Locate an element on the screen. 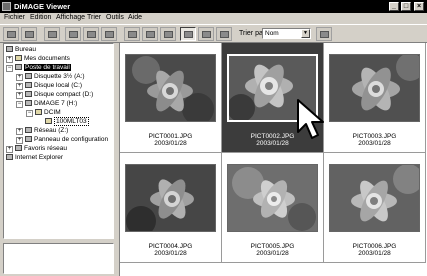 This screenshot has height=276, width=427. rotate-left-icon is located at coordinates (132, 34).